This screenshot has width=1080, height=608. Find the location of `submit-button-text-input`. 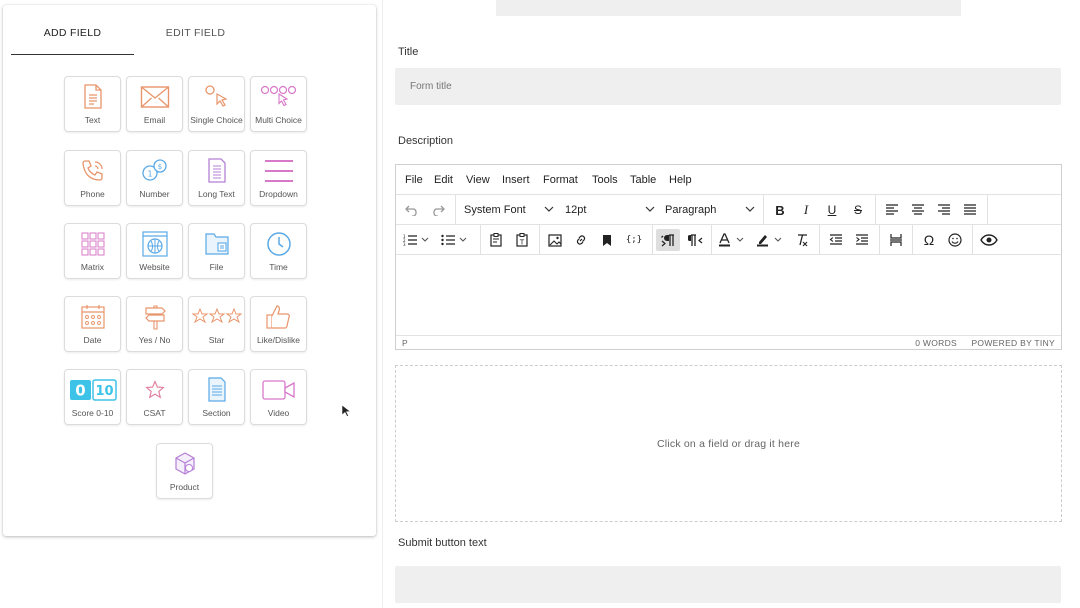

submit-button-text-input is located at coordinates (728, 584).